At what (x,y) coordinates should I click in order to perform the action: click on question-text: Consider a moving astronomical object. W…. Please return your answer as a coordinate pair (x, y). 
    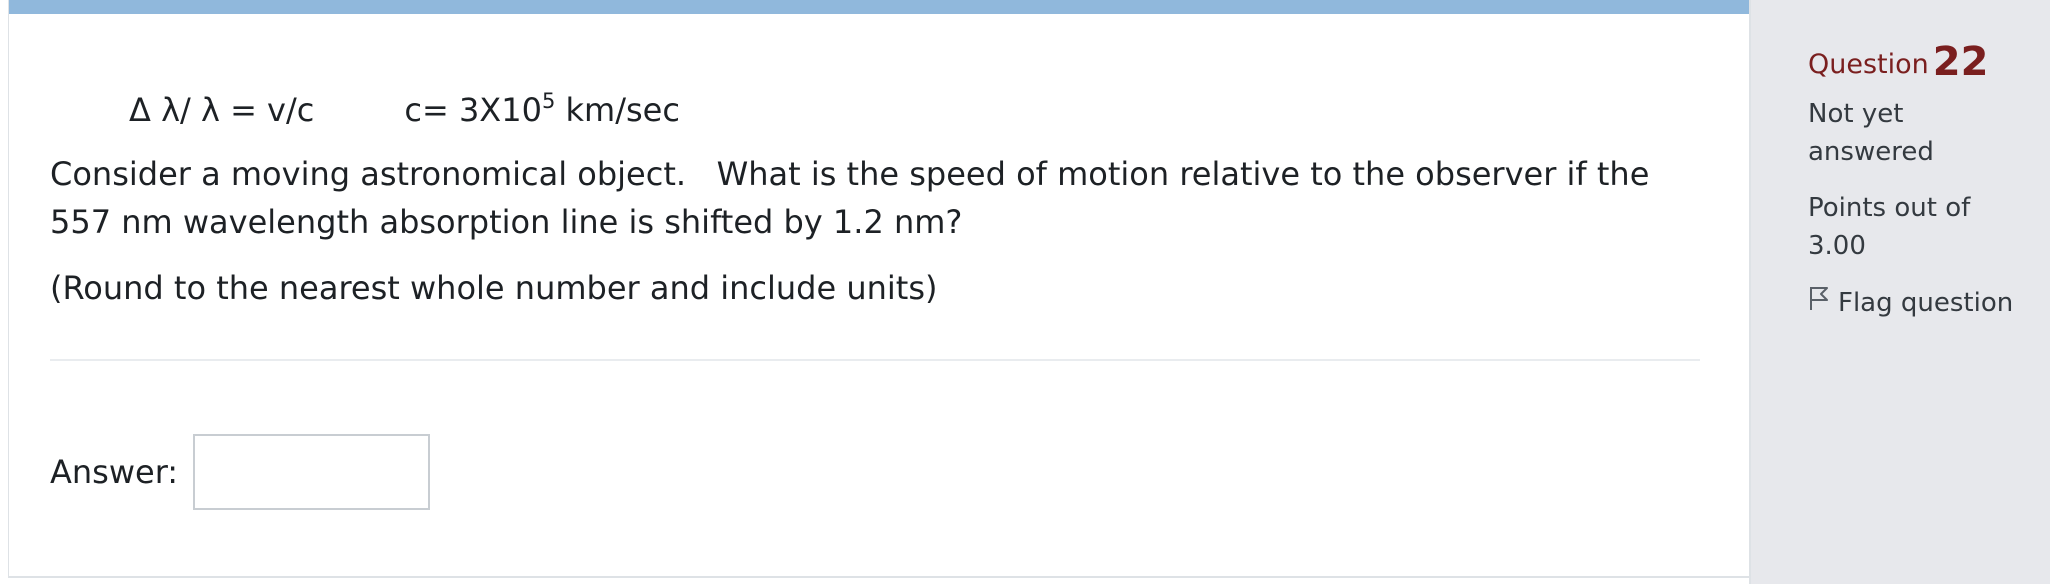
    Looking at the image, I should click on (855, 198).